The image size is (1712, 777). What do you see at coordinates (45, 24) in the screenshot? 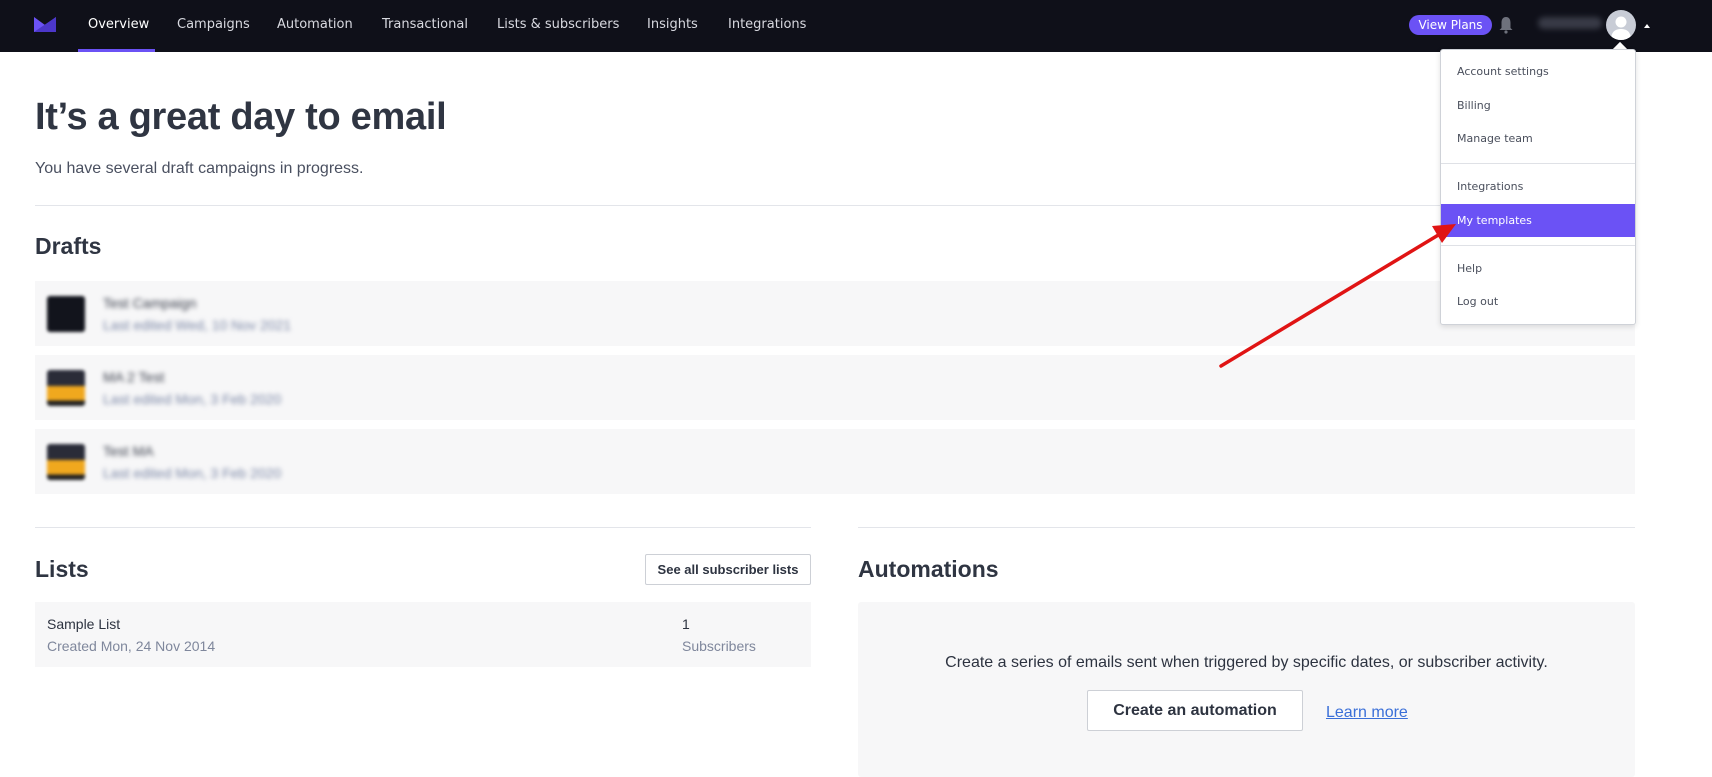
I see `logo-icon` at bounding box center [45, 24].